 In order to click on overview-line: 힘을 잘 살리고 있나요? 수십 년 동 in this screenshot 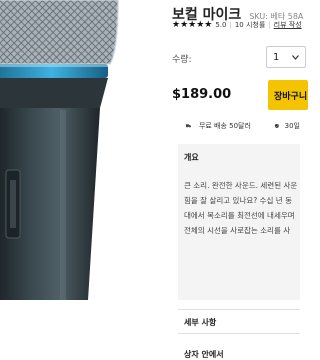, I will do `click(238, 200)`.